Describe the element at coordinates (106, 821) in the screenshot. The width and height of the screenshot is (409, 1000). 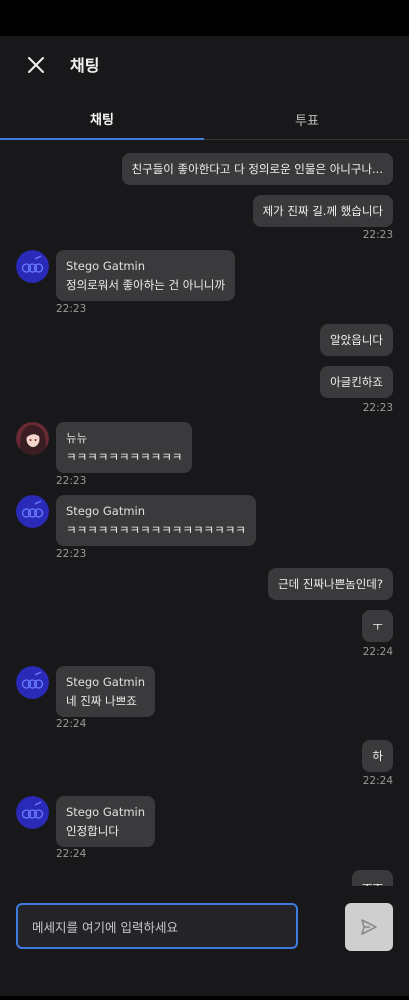
I see `message-bubble-incoming: Stego Gatmin 인정합니다` at that location.